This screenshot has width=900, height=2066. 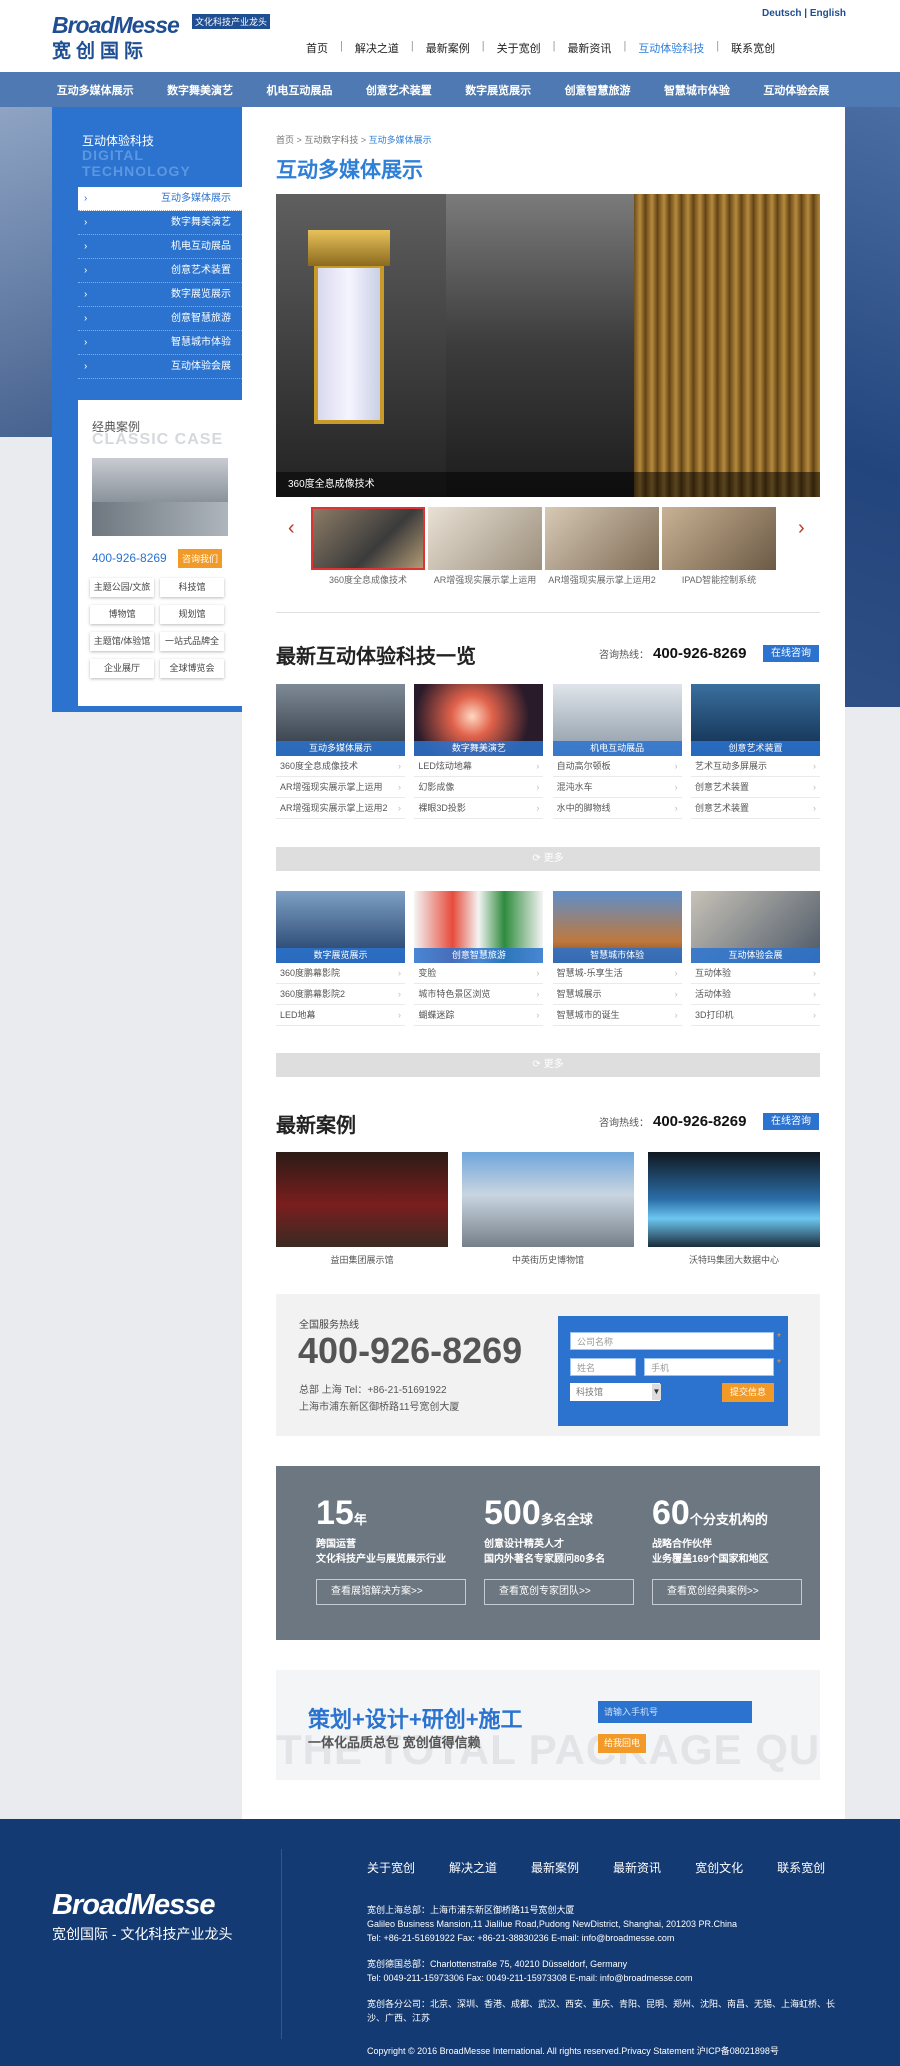 I want to click on list-item: 互动体验, so click(x=755, y=973).